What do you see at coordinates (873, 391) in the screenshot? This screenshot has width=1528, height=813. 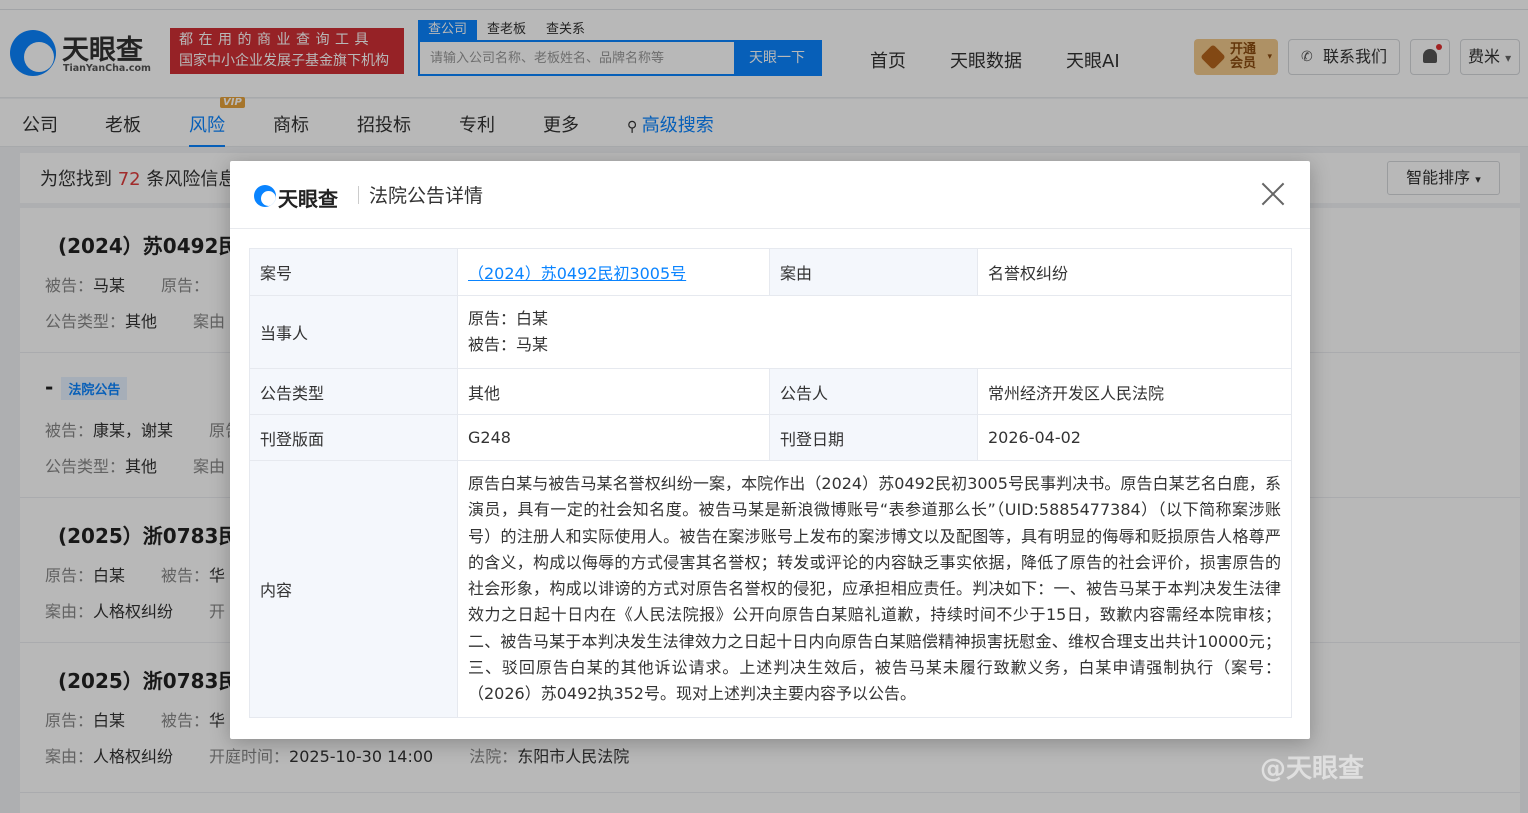 I see `announcer-label: 公告人` at bounding box center [873, 391].